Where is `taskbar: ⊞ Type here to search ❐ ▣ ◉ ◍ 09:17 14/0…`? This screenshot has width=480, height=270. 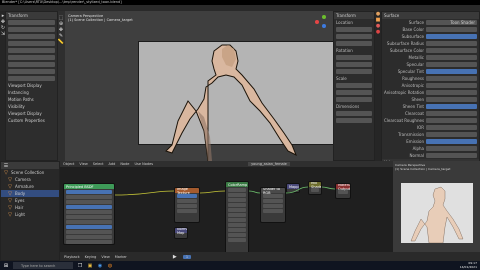
taskbar: ⊞ Type here to search ❐ ▣ ◉ ◍ 09:17 14/0… is located at coordinates (240, 265).